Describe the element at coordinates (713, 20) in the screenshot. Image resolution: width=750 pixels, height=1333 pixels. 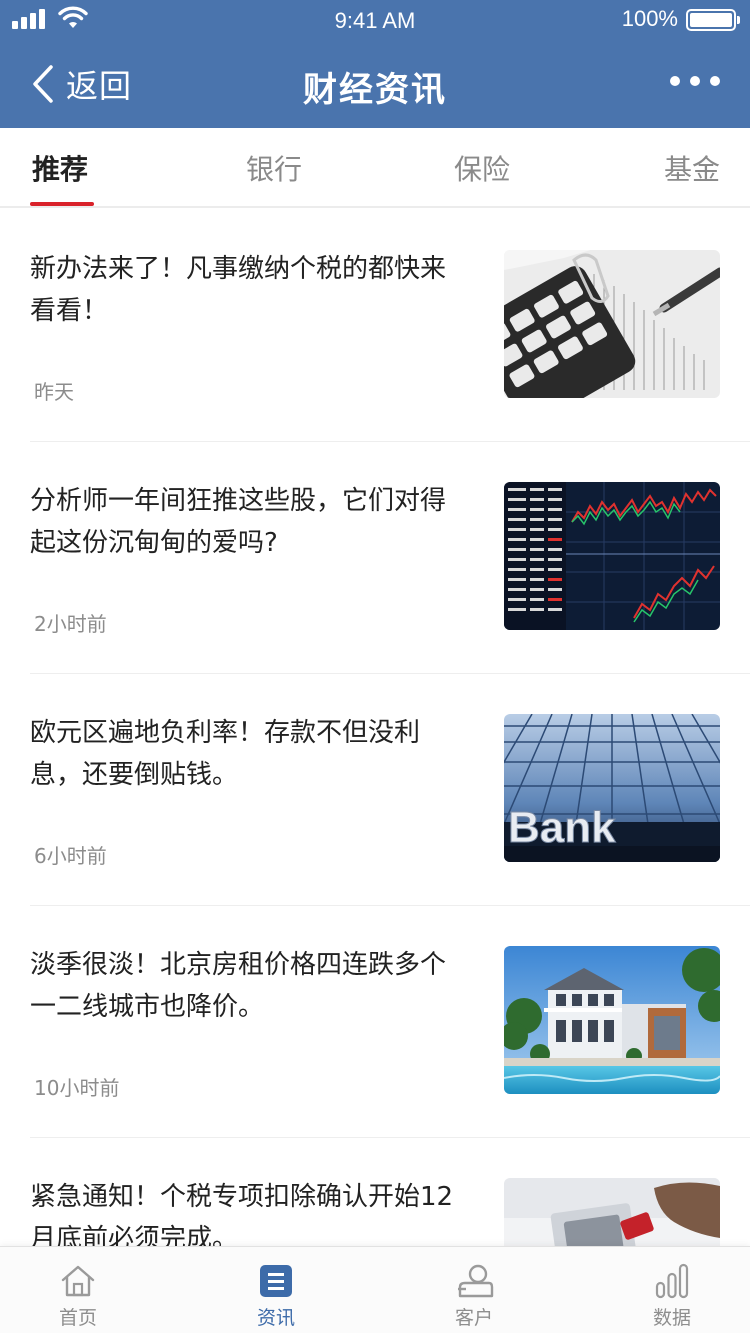
I see `battery-icon` at that location.